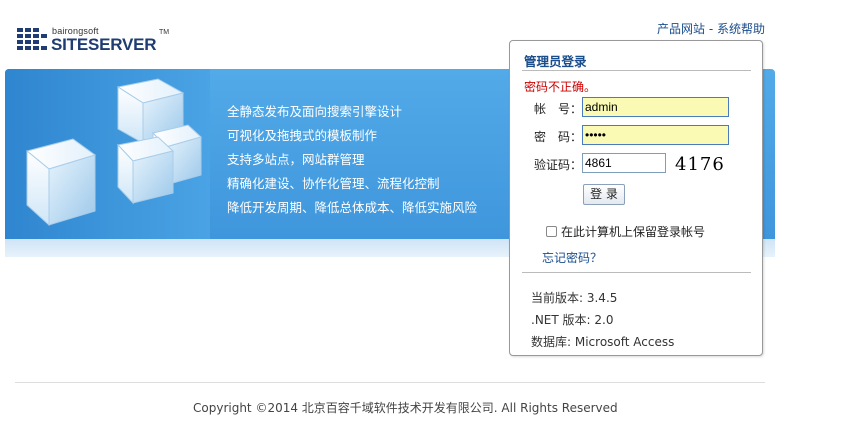 Image resolution: width=861 pixels, height=439 pixels. Describe the element at coordinates (333, 183) in the screenshot. I see `feature-item: 精确化建设、协作化管理、流程化控制` at that location.